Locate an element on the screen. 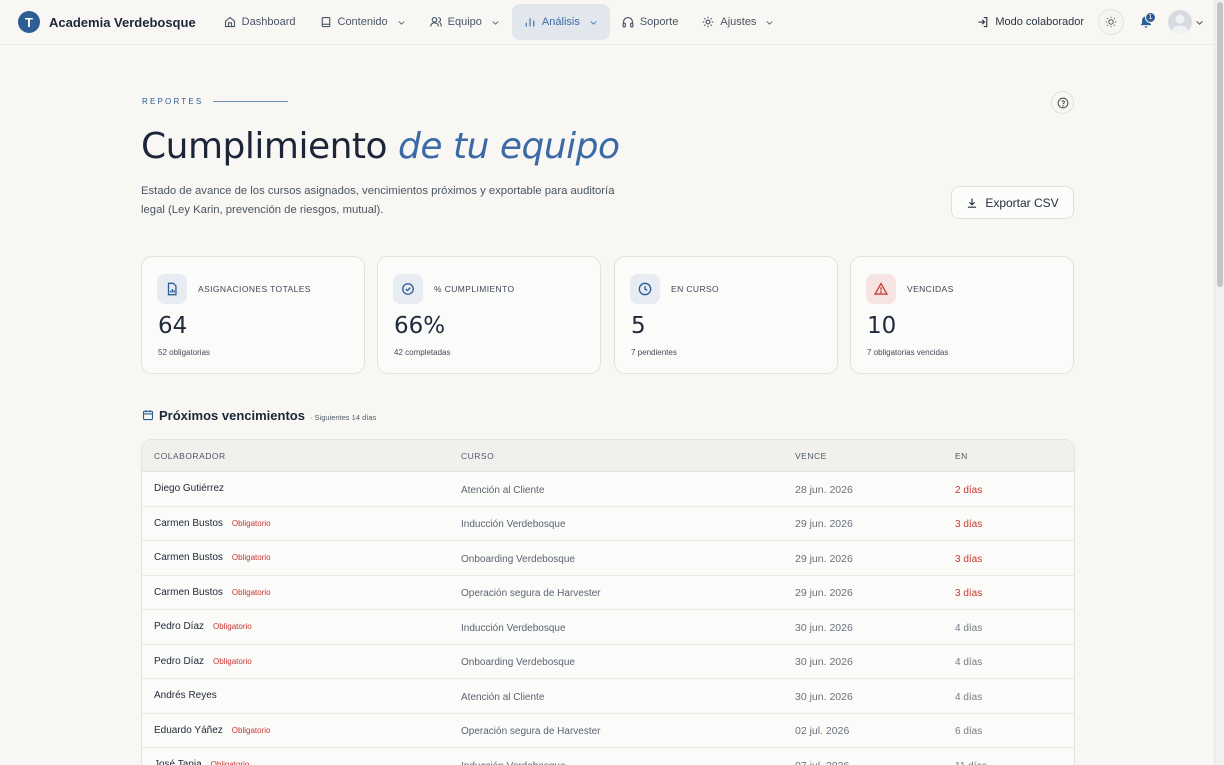 This screenshot has width=1224, height=765. user-menu is located at coordinates (1186, 22).